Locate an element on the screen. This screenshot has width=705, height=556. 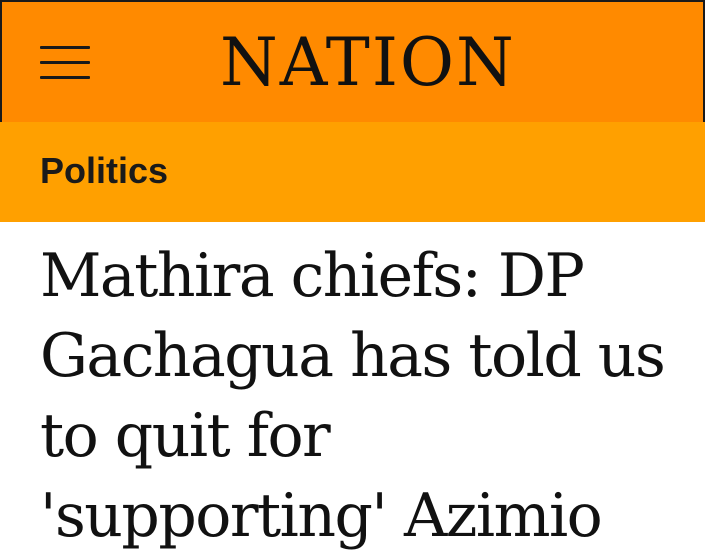
hamburger-menu-icon is located at coordinates (65, 64).